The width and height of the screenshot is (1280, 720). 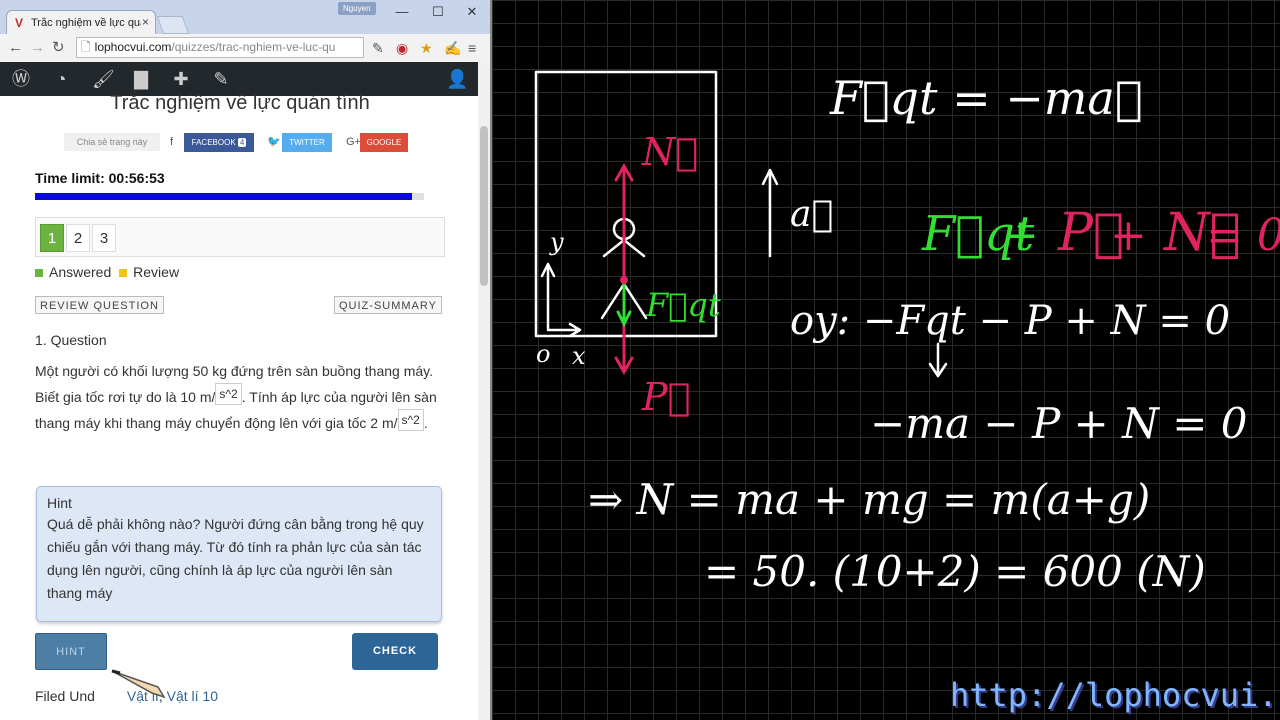 I want to click on review-question-button: REVIEW QUESTION, so click(x=99, y=305).